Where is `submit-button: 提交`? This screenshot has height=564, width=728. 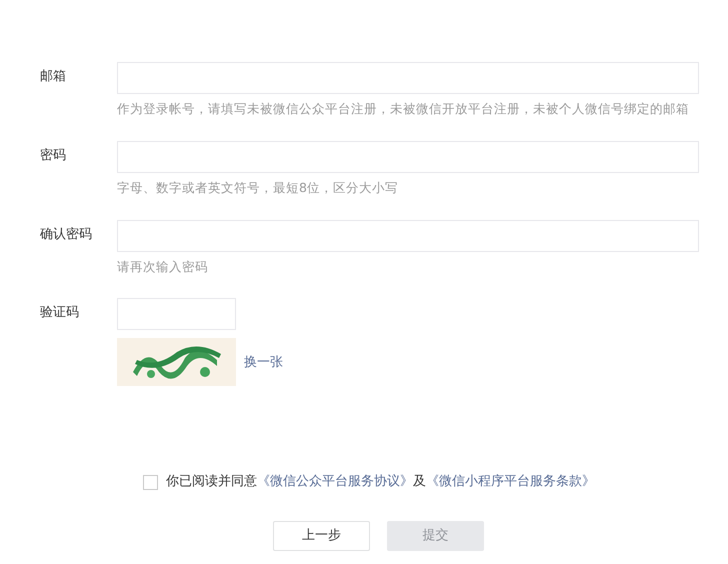 submit-button: 提交 is located at coordinates (435, 535).